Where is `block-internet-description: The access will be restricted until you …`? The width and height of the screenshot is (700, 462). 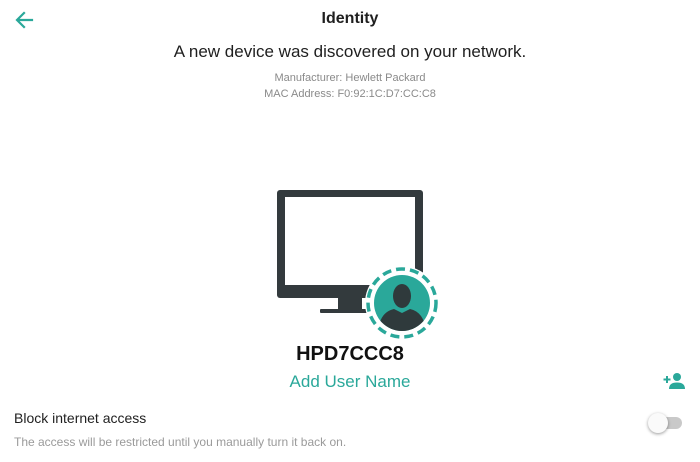
block-internet-description: The access will be restricted until you … is located at coordinates (180, 442).